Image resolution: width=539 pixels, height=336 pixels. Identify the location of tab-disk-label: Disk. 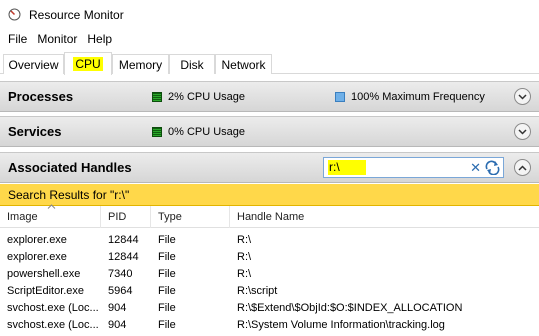
(192, 64).